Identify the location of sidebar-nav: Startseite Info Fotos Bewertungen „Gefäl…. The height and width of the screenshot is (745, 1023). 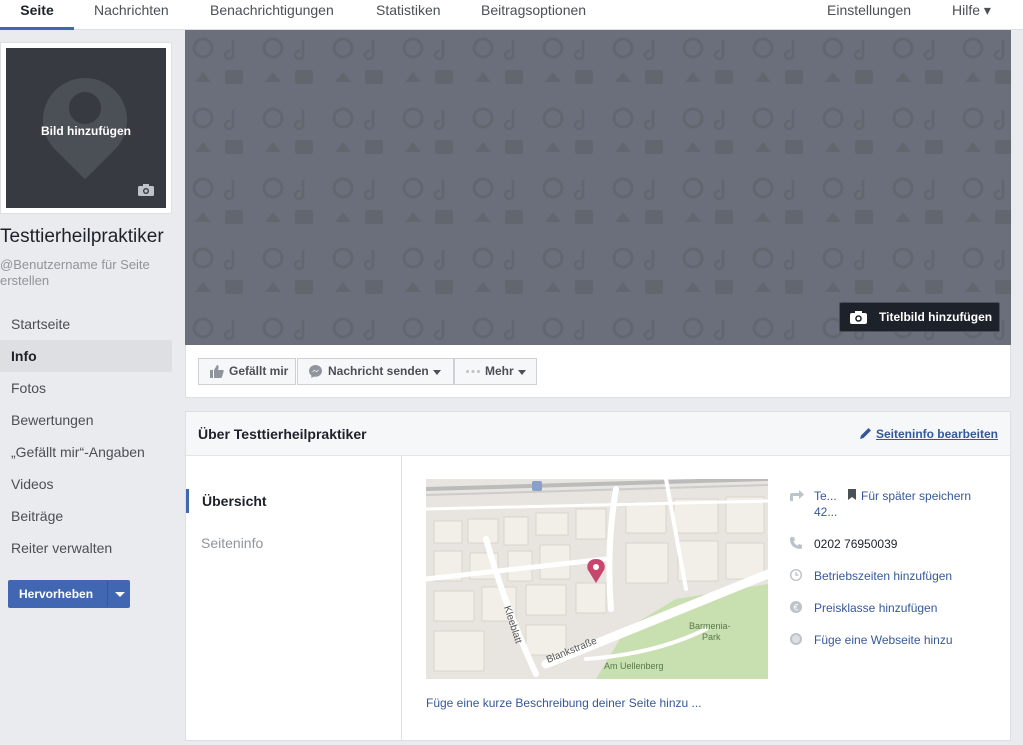
(86, 436).